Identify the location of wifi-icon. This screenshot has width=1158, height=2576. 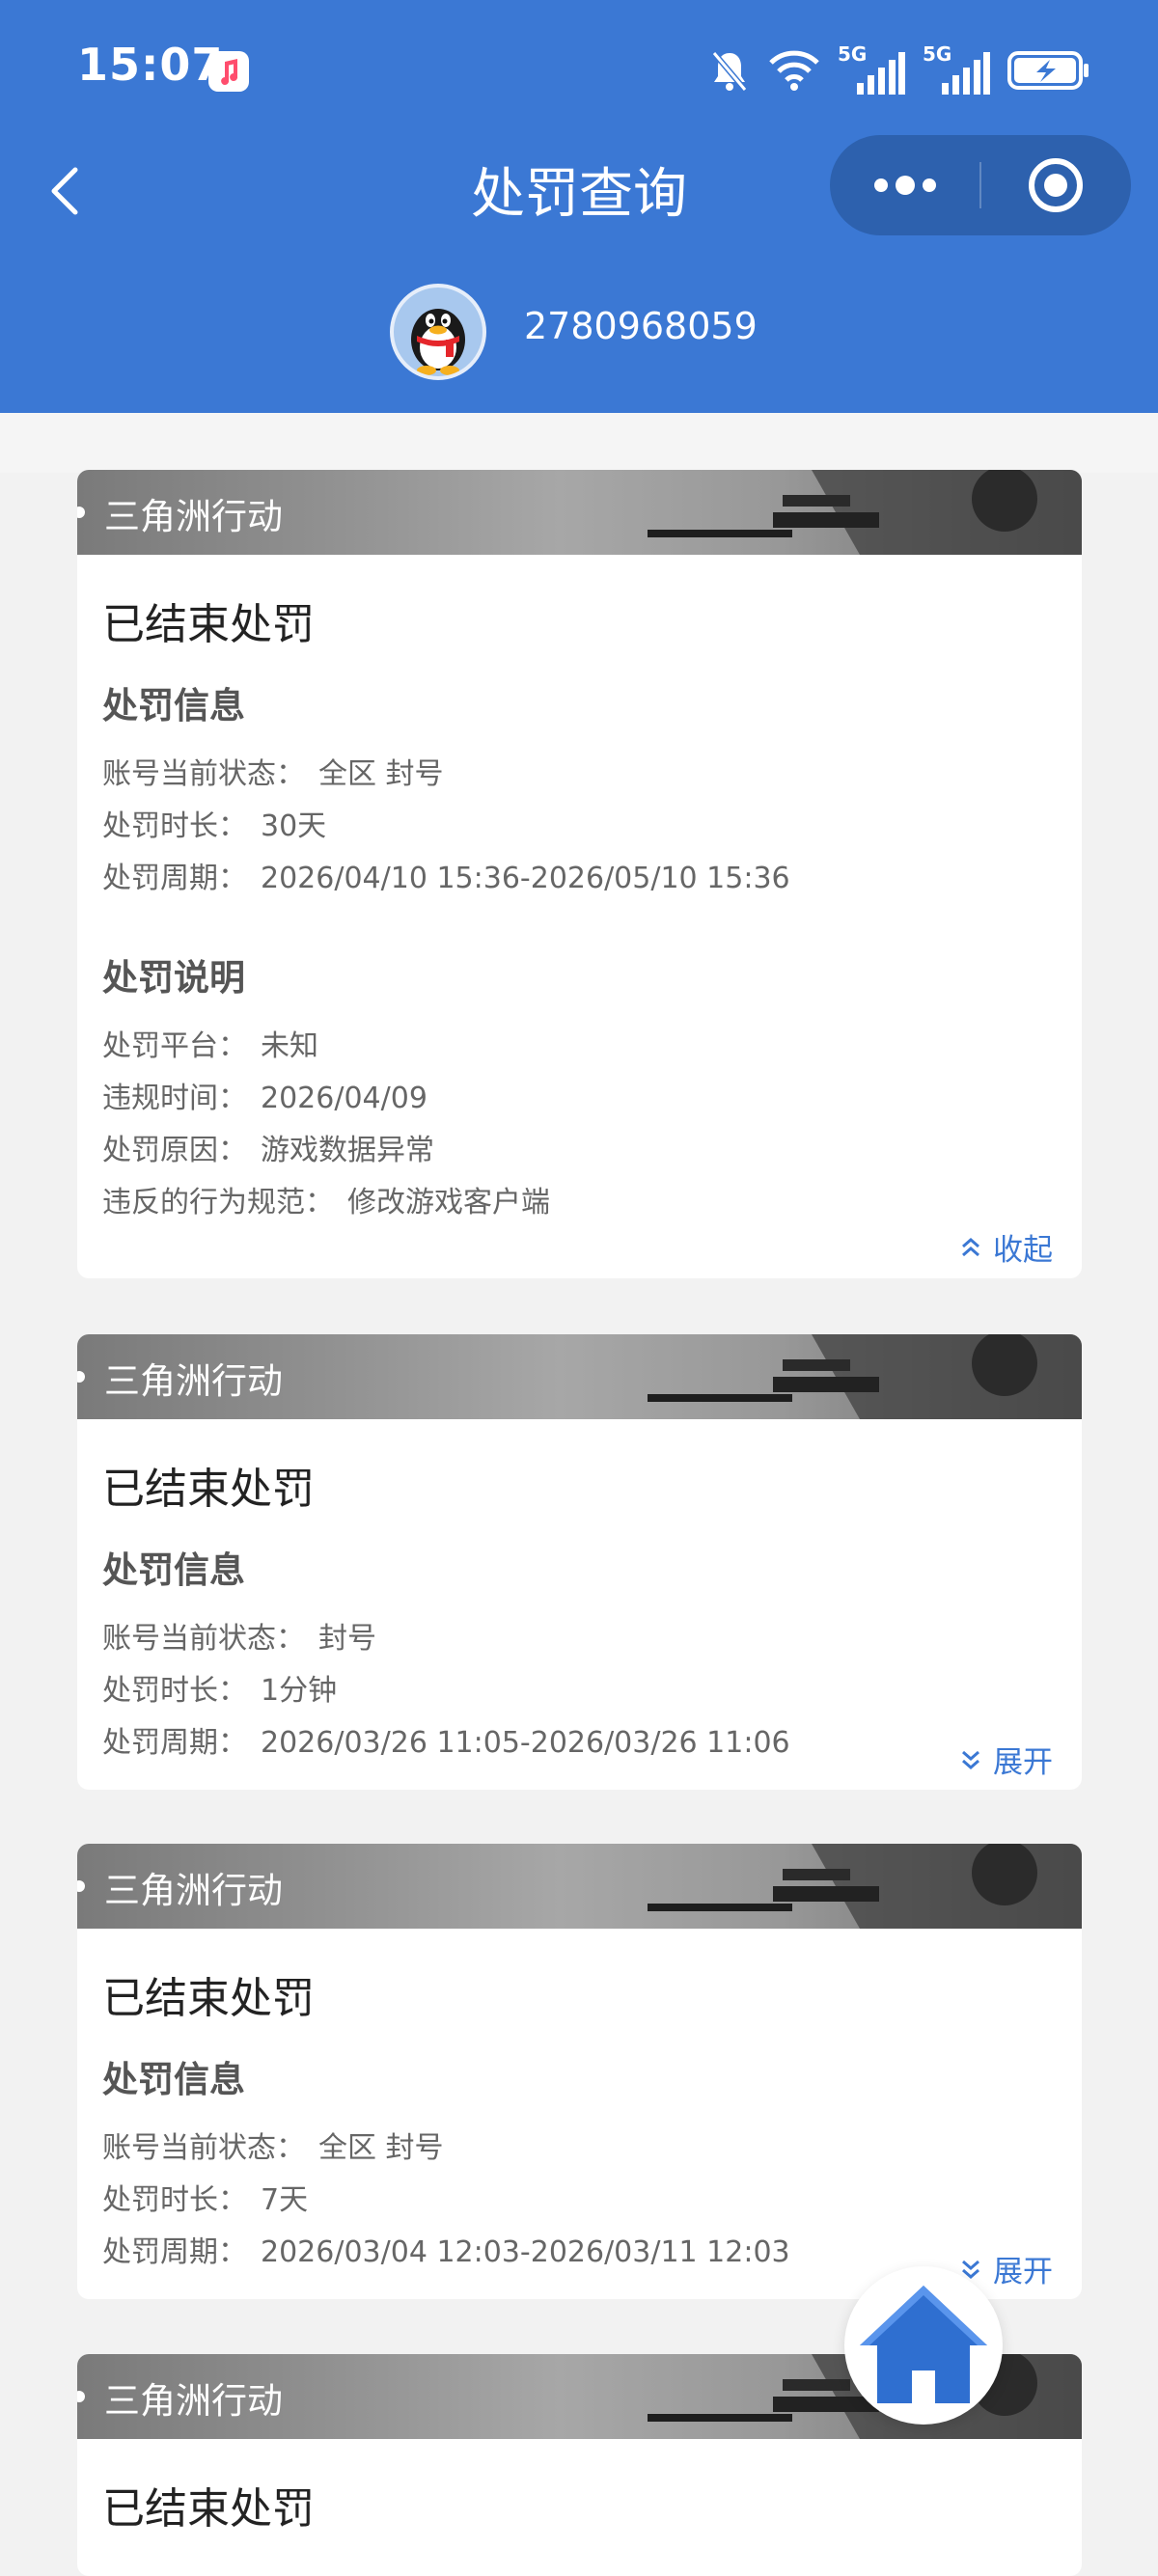
(794, 70).